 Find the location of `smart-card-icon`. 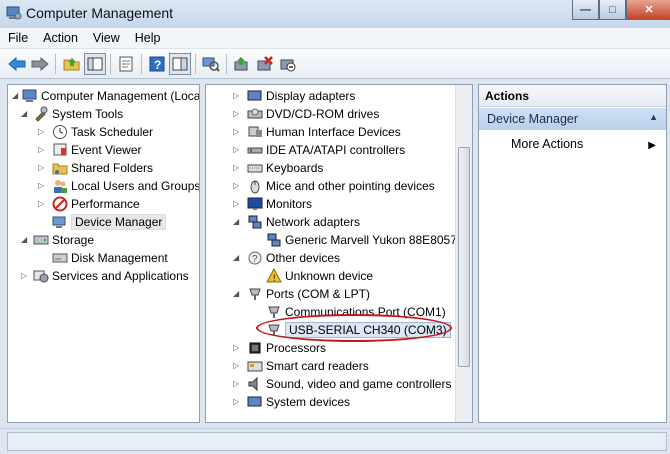

smart-card-icon is located at coordinates (255, 366).